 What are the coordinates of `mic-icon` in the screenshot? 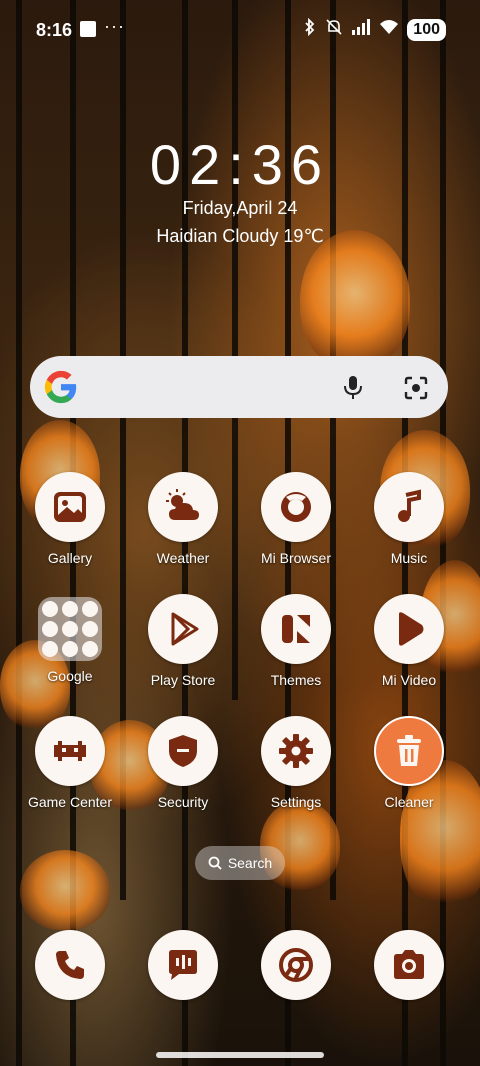 It's located at (353, 387).